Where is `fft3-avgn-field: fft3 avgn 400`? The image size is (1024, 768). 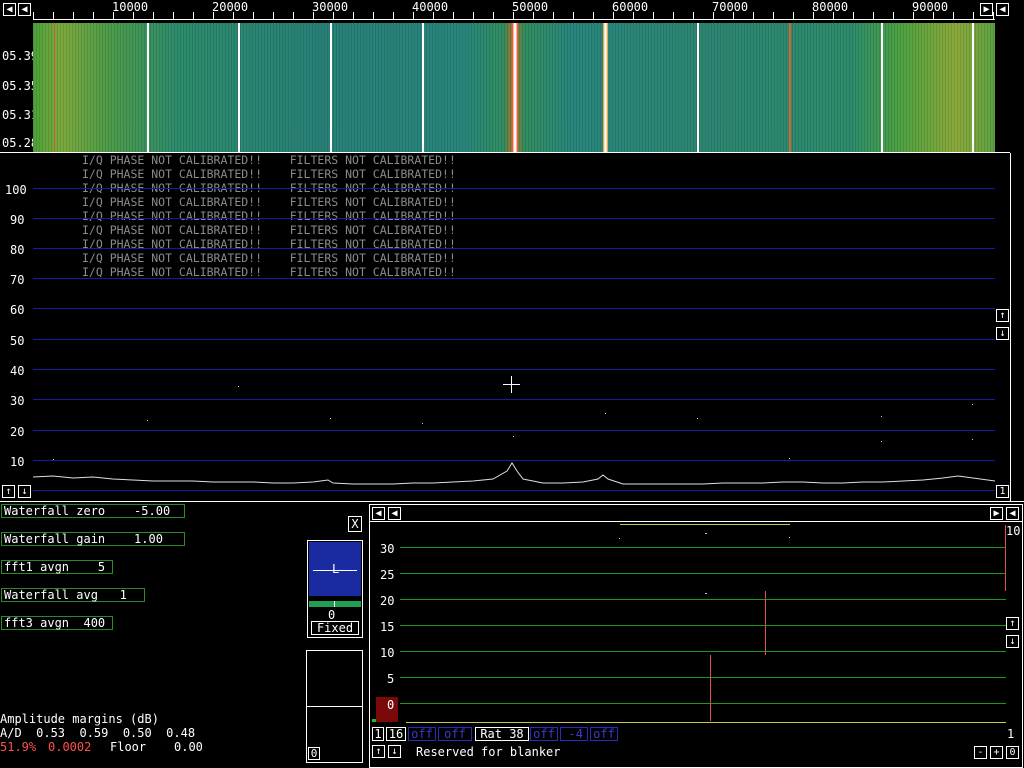
fft3-avgn-field: fft3 avgn 400 is located at coordinates (57, 623).